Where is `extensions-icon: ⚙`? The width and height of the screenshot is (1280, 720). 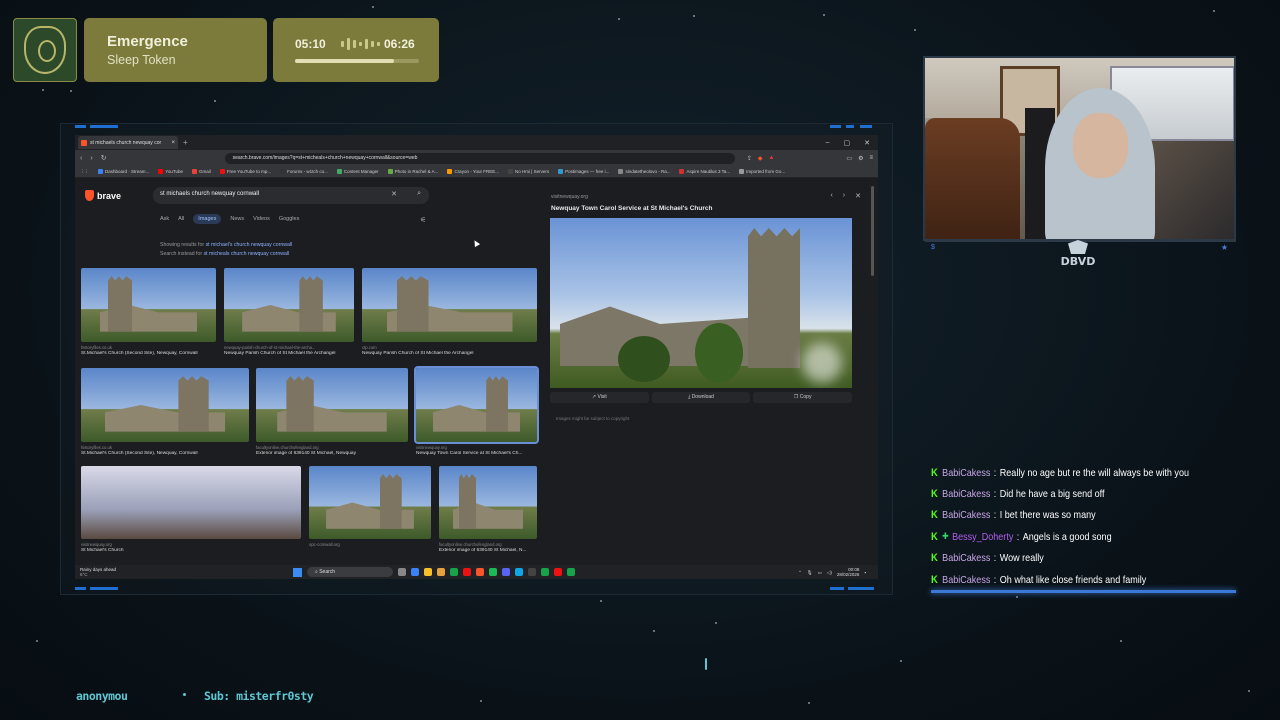
extensions-icon: ⚙ is located at coordinates (860, 158).